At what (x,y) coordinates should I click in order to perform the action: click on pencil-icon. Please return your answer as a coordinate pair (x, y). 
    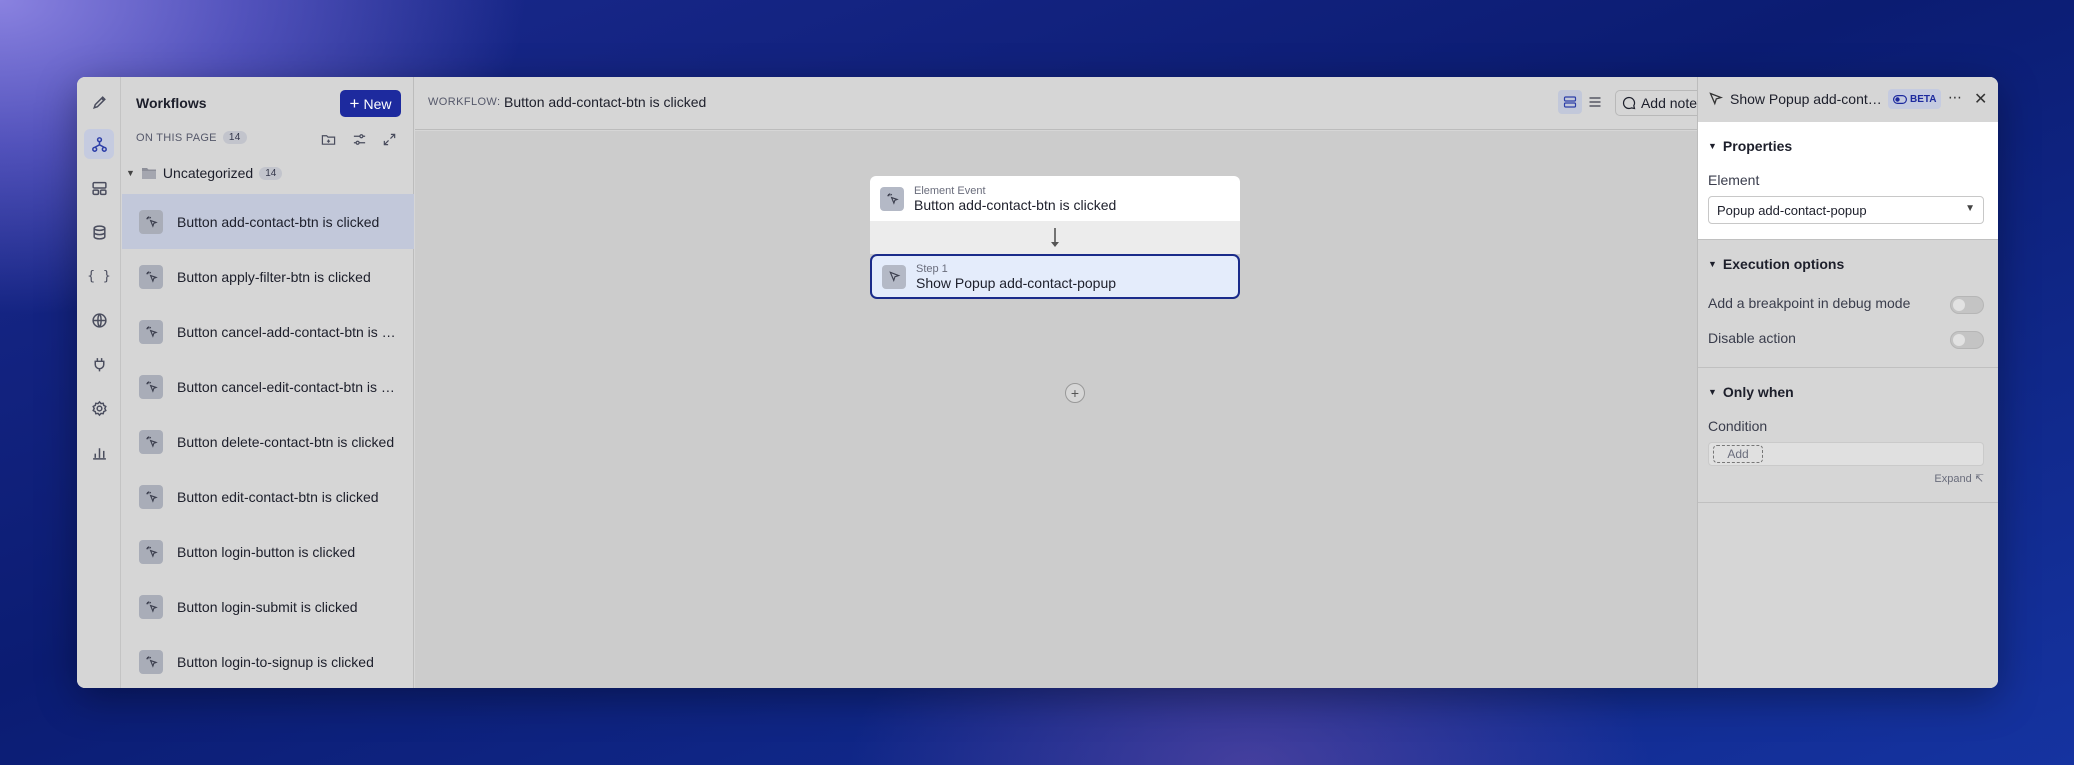
    Looking at the image, I should click on (99, 102).